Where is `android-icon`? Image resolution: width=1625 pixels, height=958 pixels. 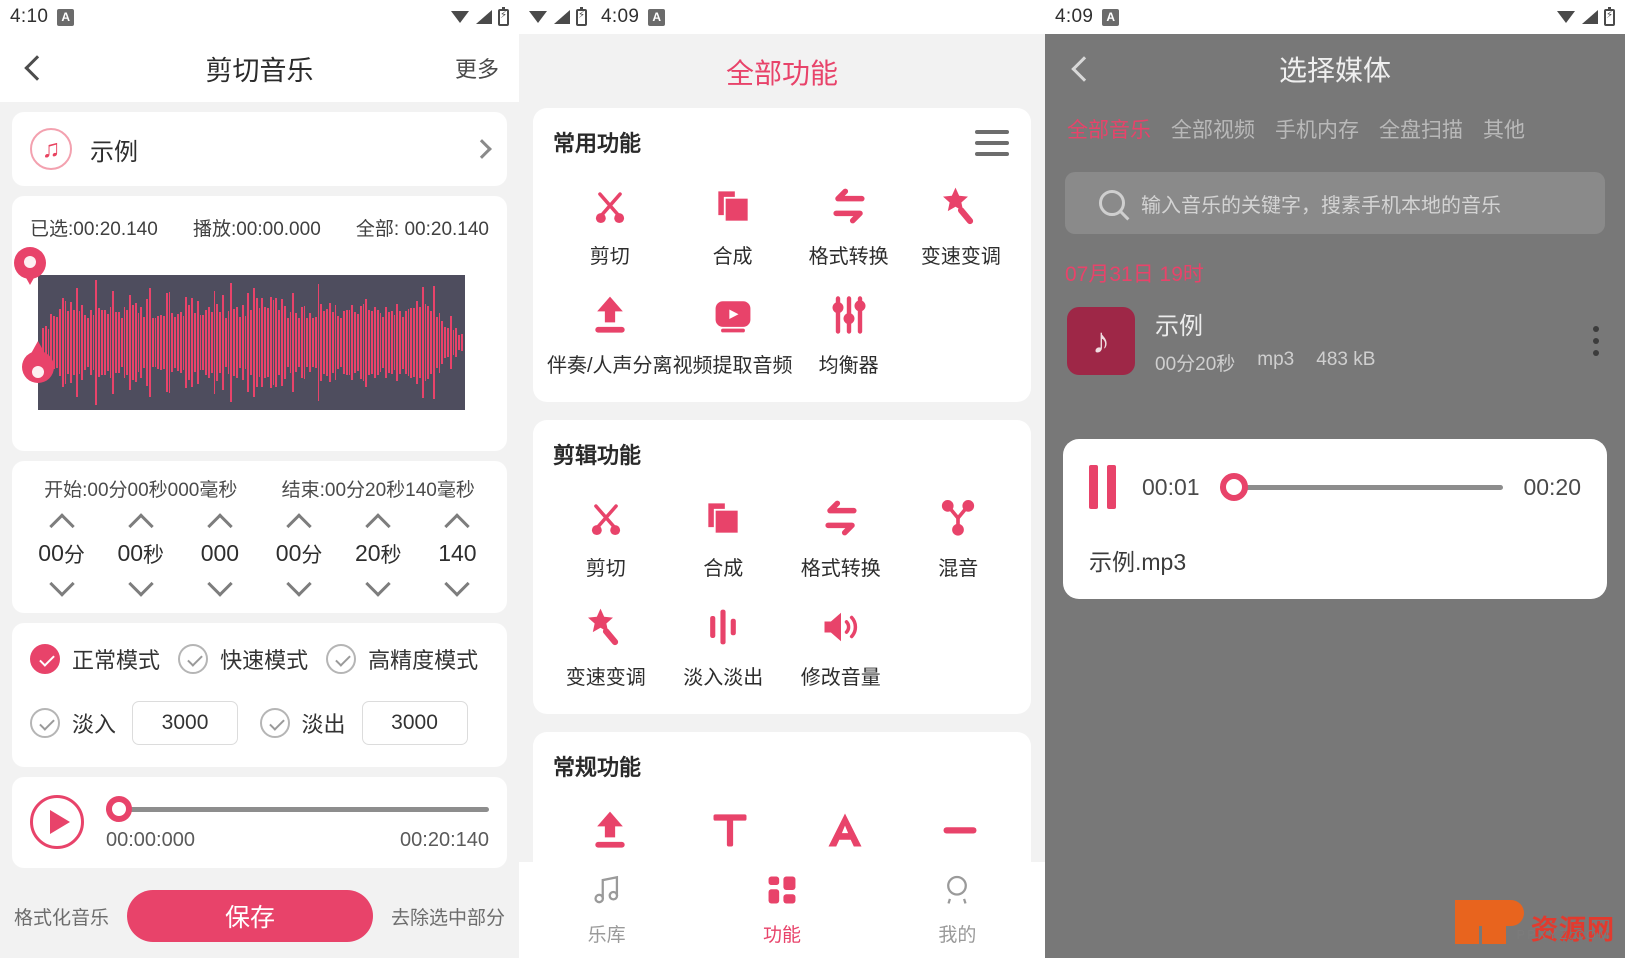
android-icon is located at coordinates (1111, 17).